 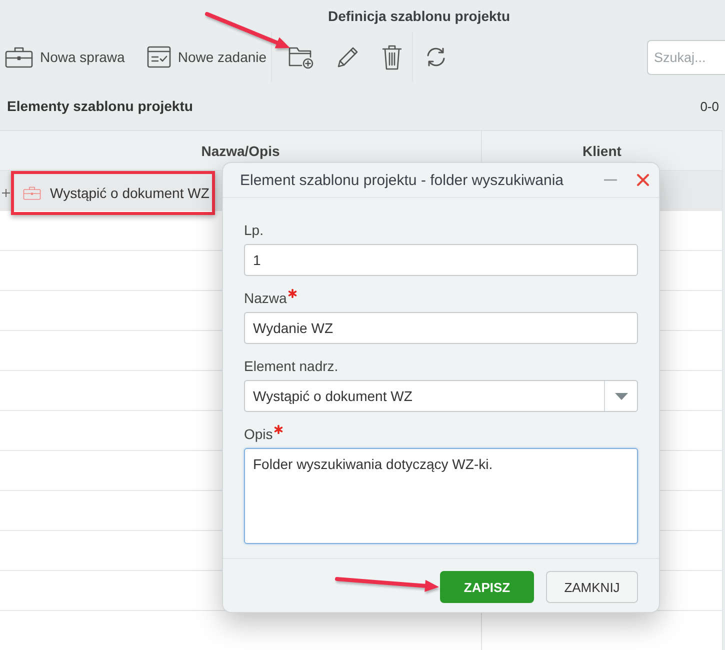 I want to click on field-label: Element nadrz., so click(x=291, y=366).